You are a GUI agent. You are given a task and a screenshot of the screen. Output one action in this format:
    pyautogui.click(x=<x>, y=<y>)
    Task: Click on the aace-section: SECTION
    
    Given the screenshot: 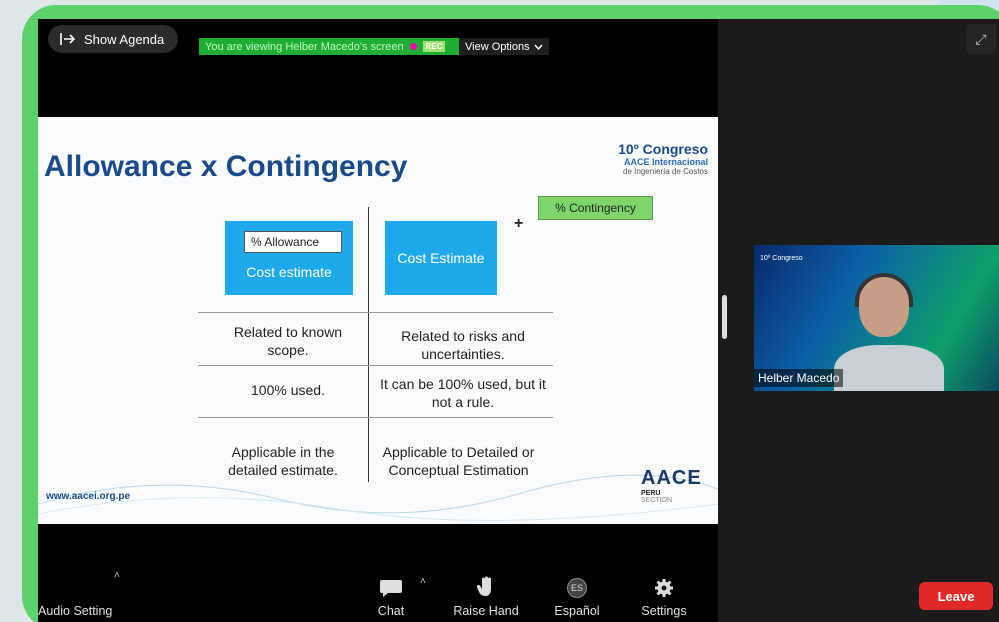 What is the action you would take?
    pyautogui.click(x=657, y=500)
    